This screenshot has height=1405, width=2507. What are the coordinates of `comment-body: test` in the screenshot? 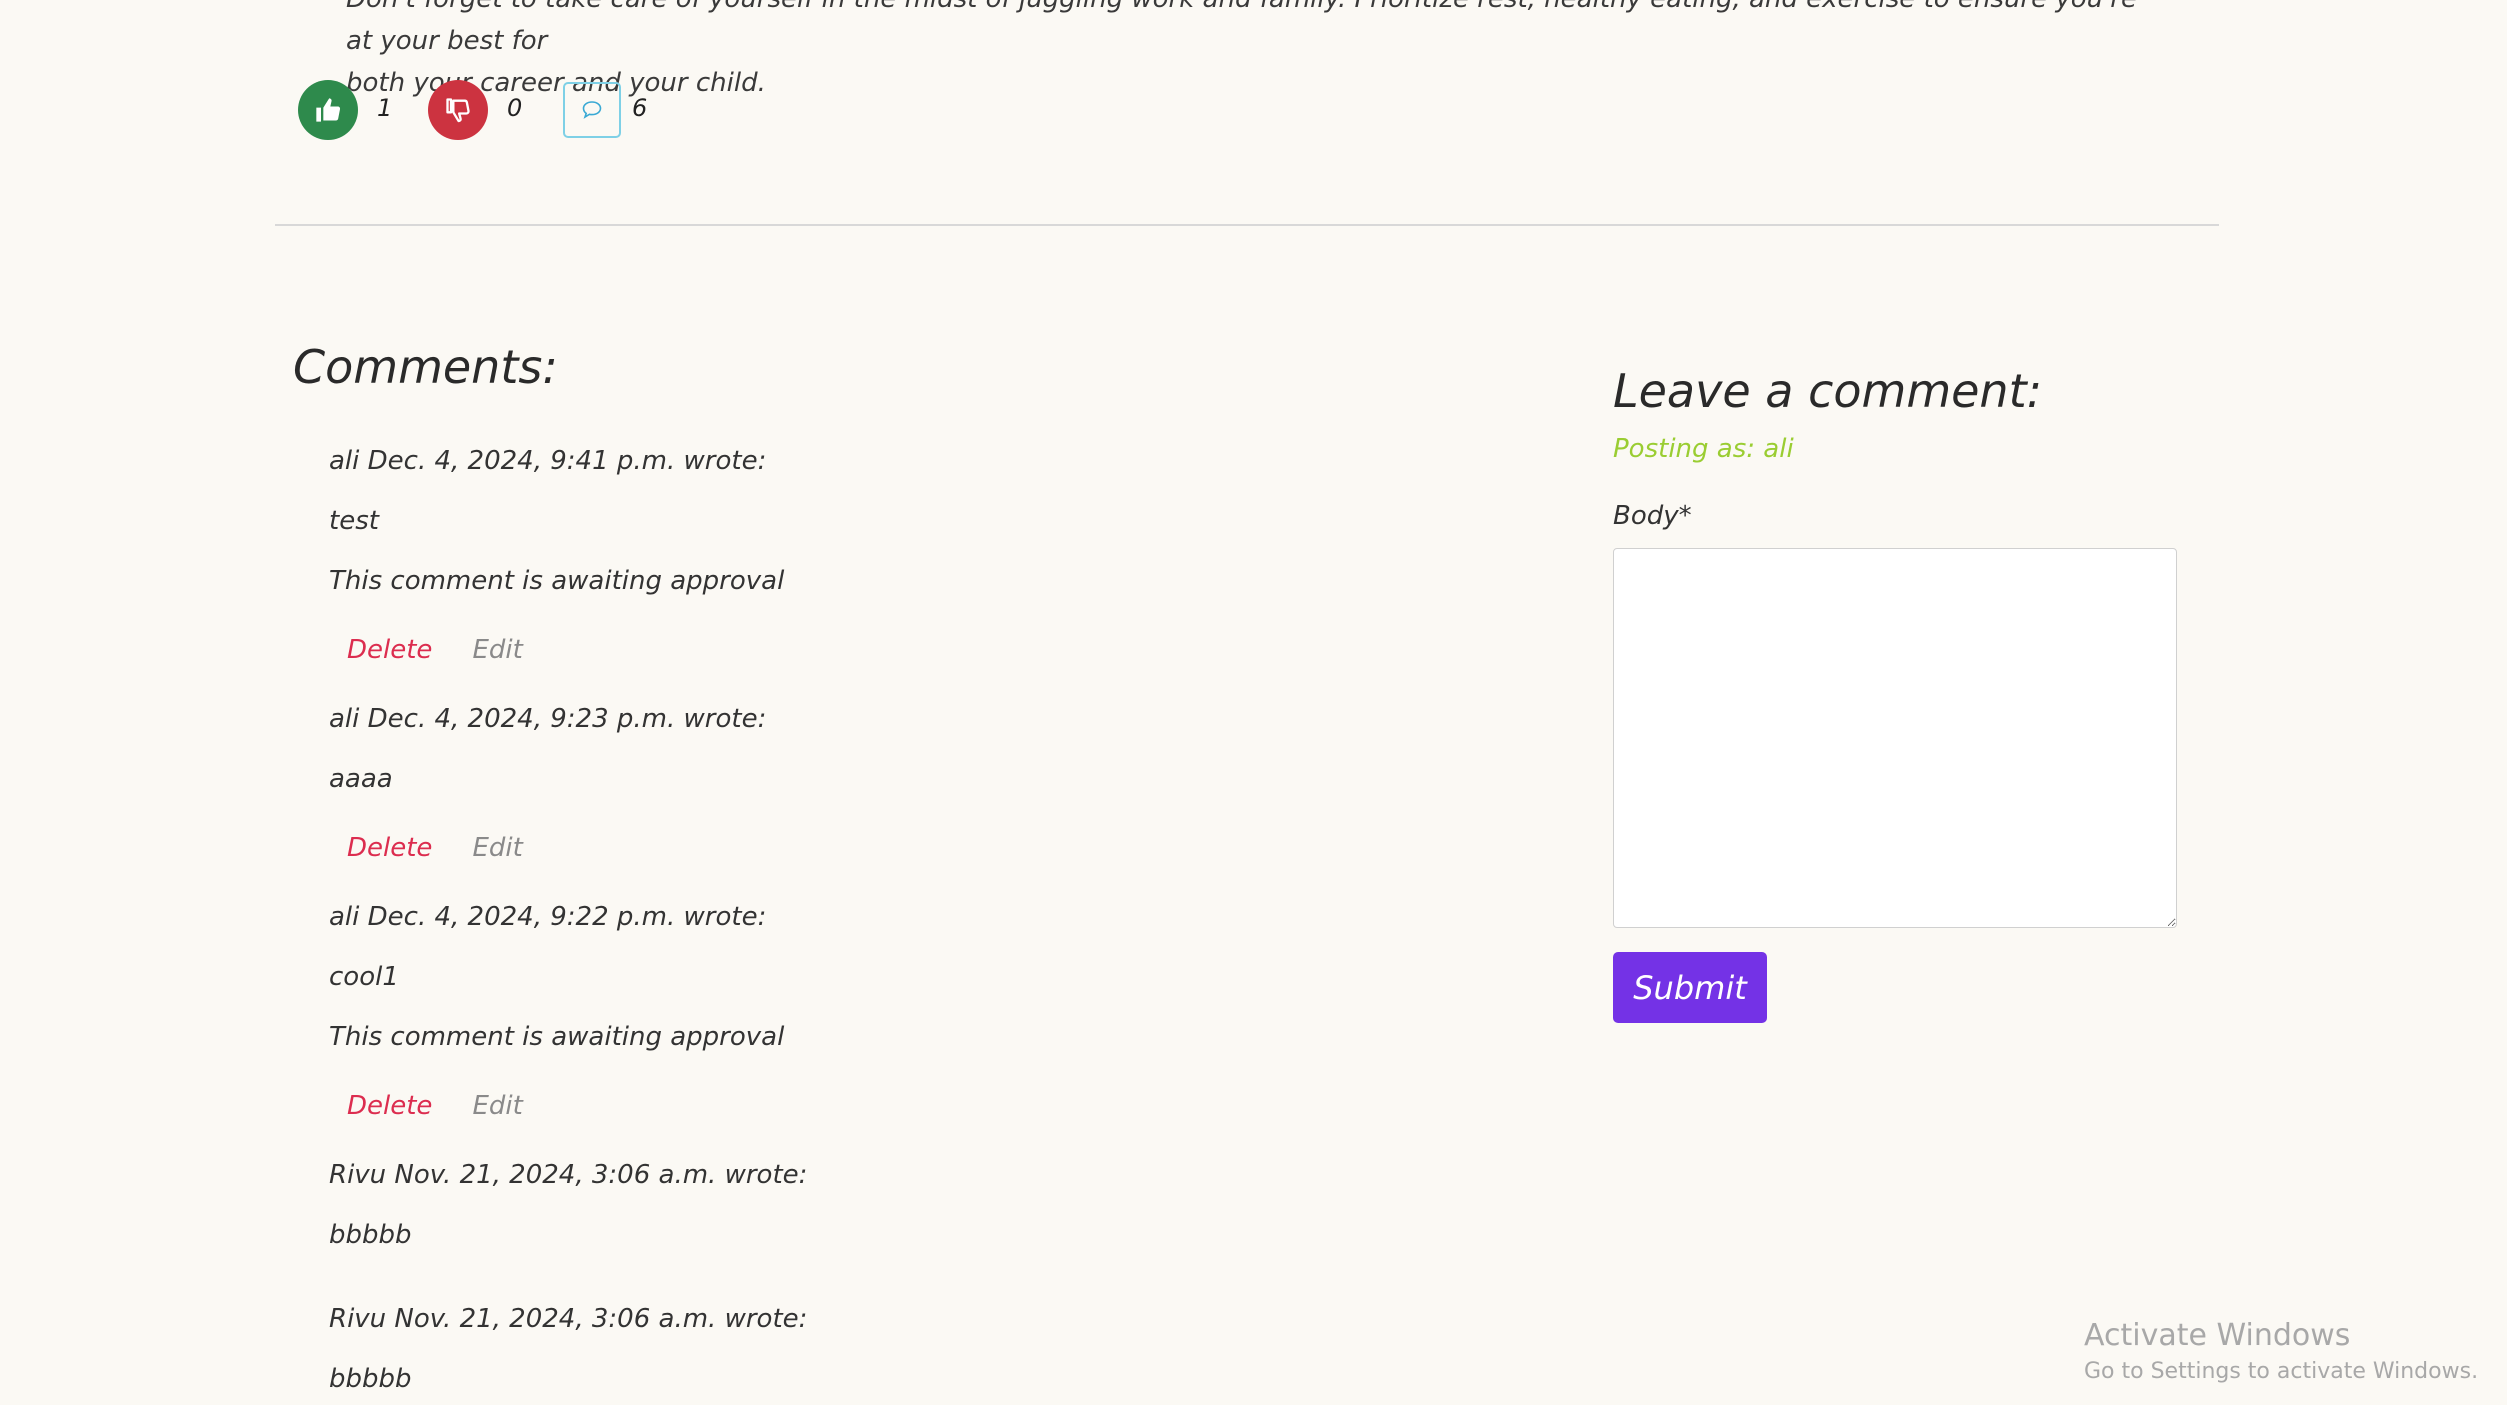 It's located at (354, 521).